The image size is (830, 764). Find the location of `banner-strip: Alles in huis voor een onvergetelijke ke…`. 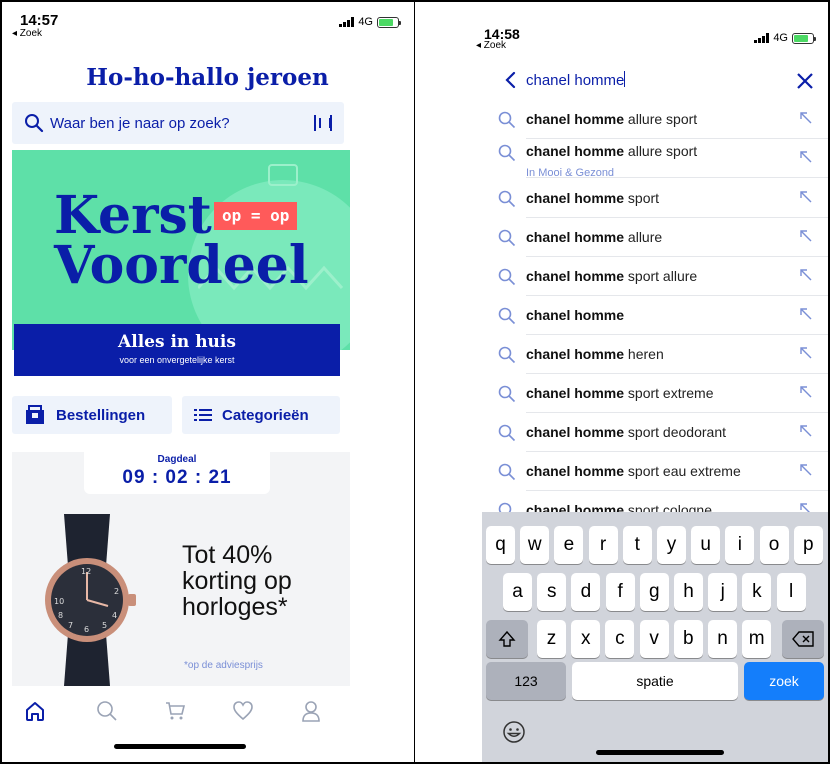

banner-strip: Alles in huis voor een onvergetelijke ke… is located at coordinates (177, 350).